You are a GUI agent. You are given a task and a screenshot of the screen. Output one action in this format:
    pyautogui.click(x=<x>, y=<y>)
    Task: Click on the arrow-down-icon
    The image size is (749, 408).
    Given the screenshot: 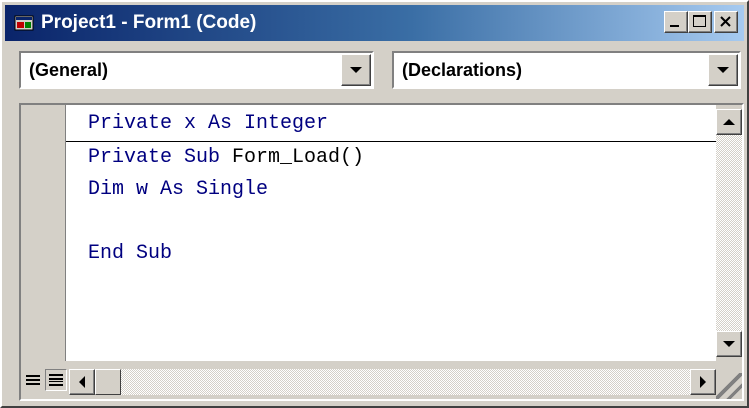 What is the action you would take?
    pyautogui.click(x=729, y=344)
    